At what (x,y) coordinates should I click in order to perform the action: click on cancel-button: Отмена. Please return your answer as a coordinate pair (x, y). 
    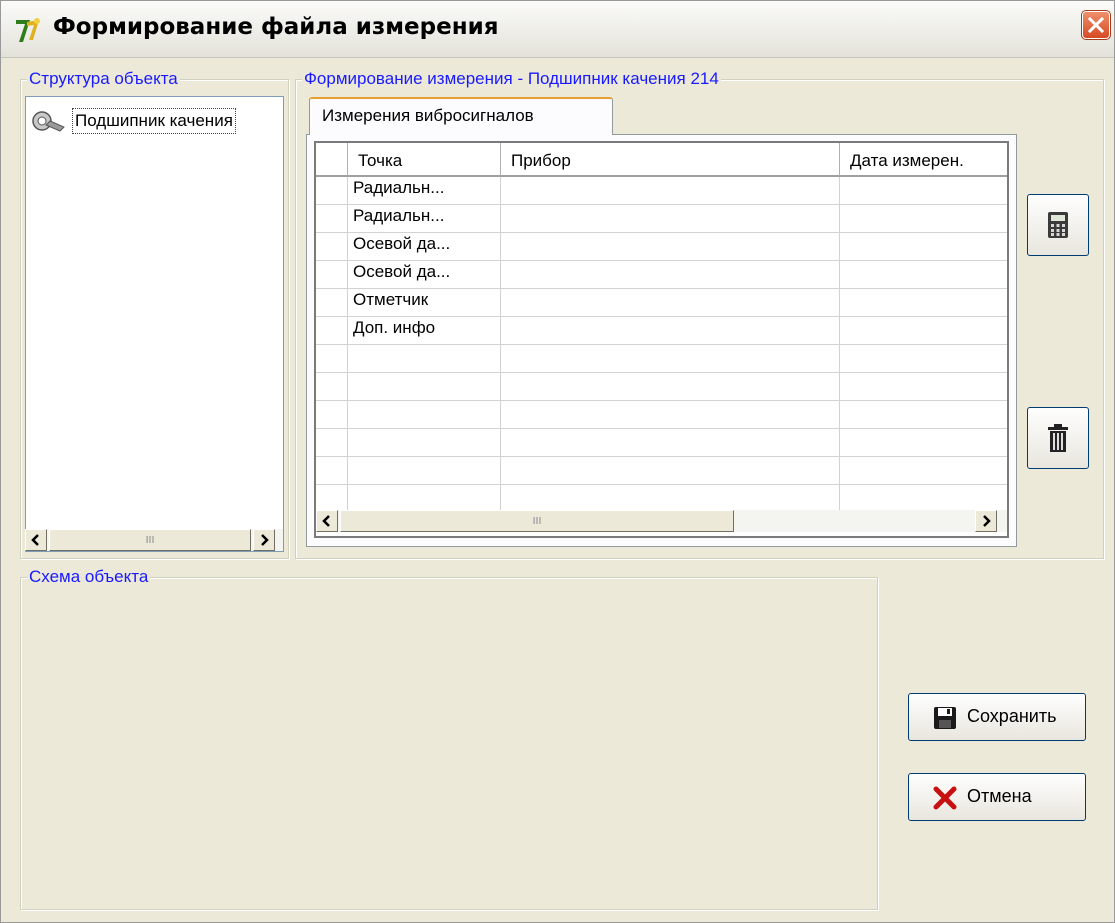
    Looking at the image, I should click on (997, 797).